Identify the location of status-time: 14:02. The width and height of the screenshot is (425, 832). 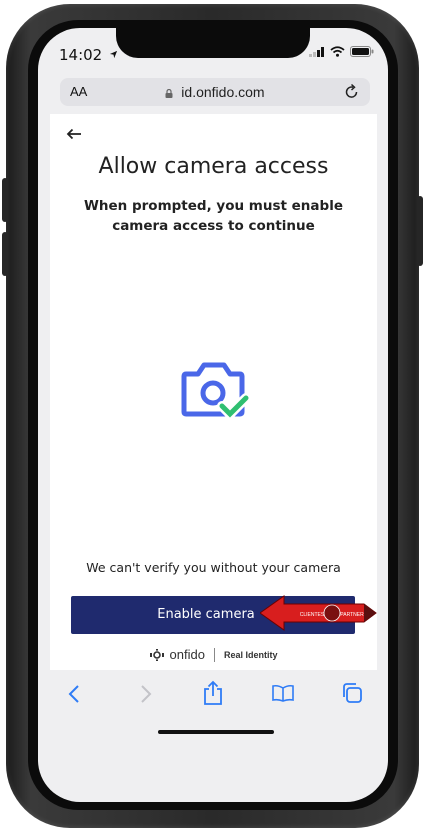
(88, 55).